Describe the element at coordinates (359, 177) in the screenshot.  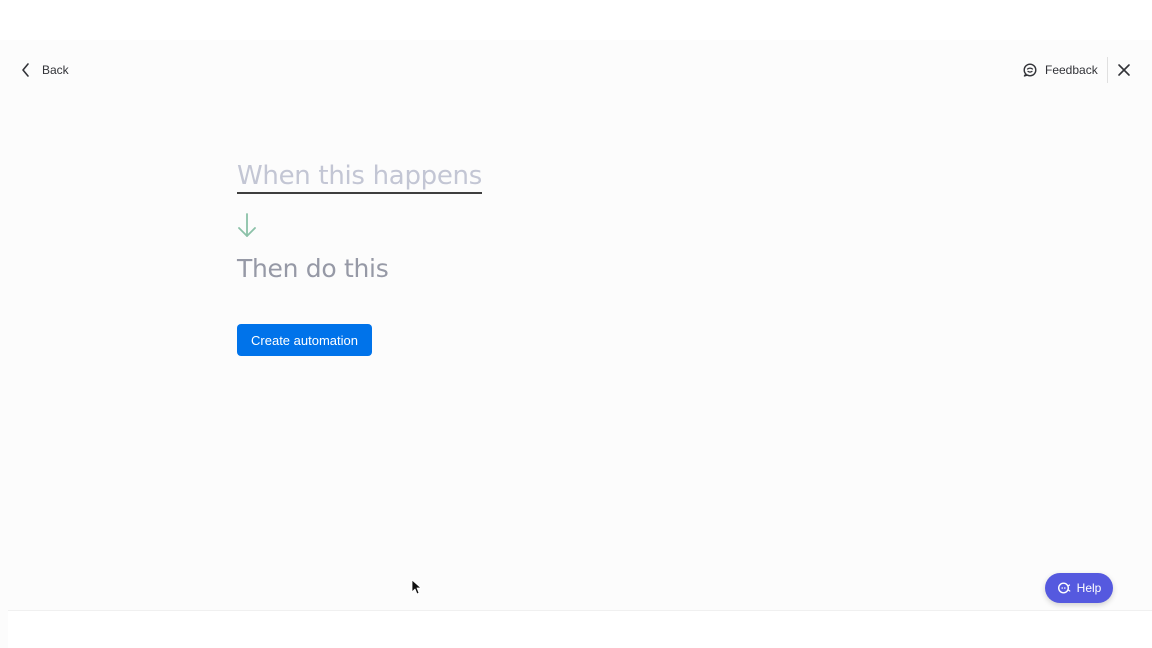
I see `trigger-placeholder-link: When this happens` at that location.